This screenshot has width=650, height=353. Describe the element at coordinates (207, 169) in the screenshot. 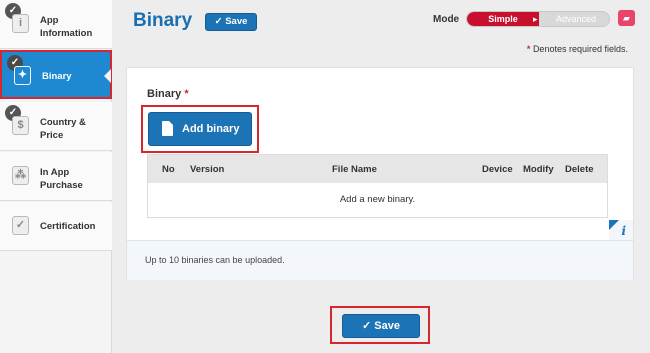

I see `column-header-version: Version` at that location.